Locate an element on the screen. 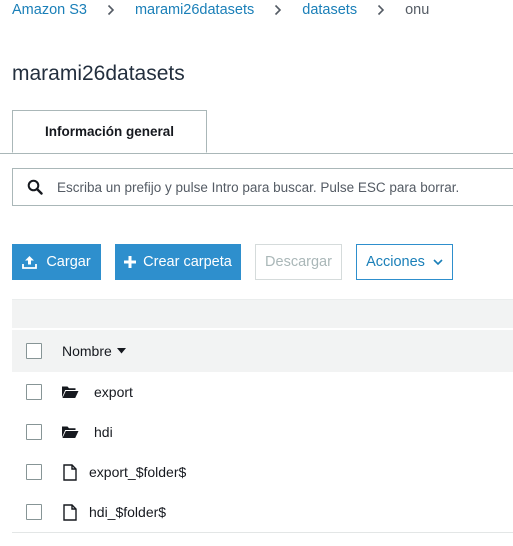 This screenshot has height=546, width=513. search-box is located at coordinates (262, 187).